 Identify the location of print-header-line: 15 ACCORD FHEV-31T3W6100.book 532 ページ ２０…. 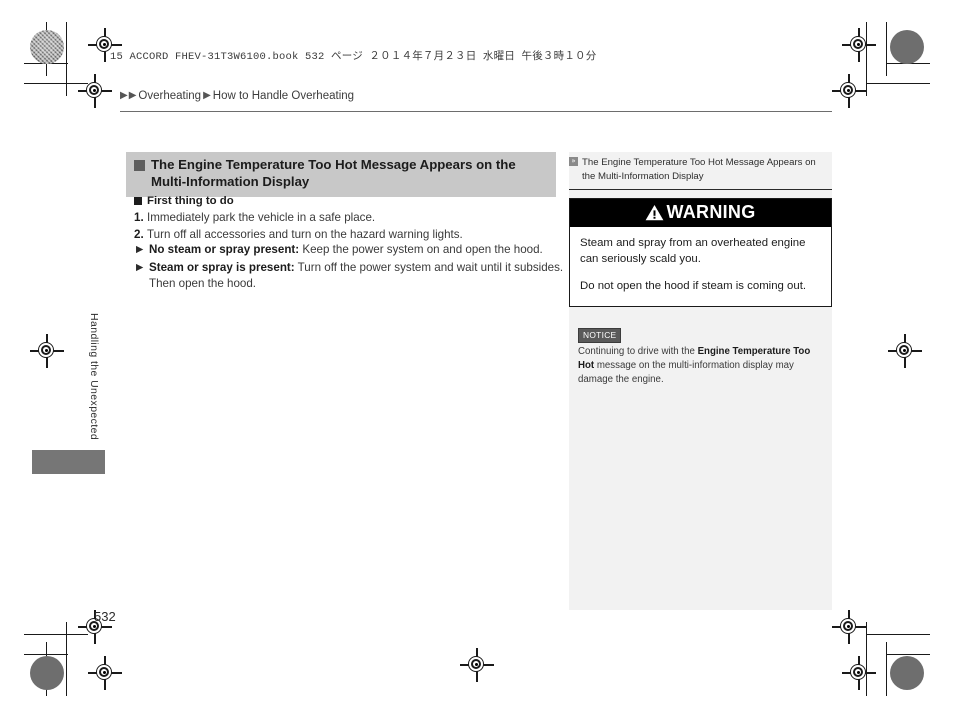
(353, 57).